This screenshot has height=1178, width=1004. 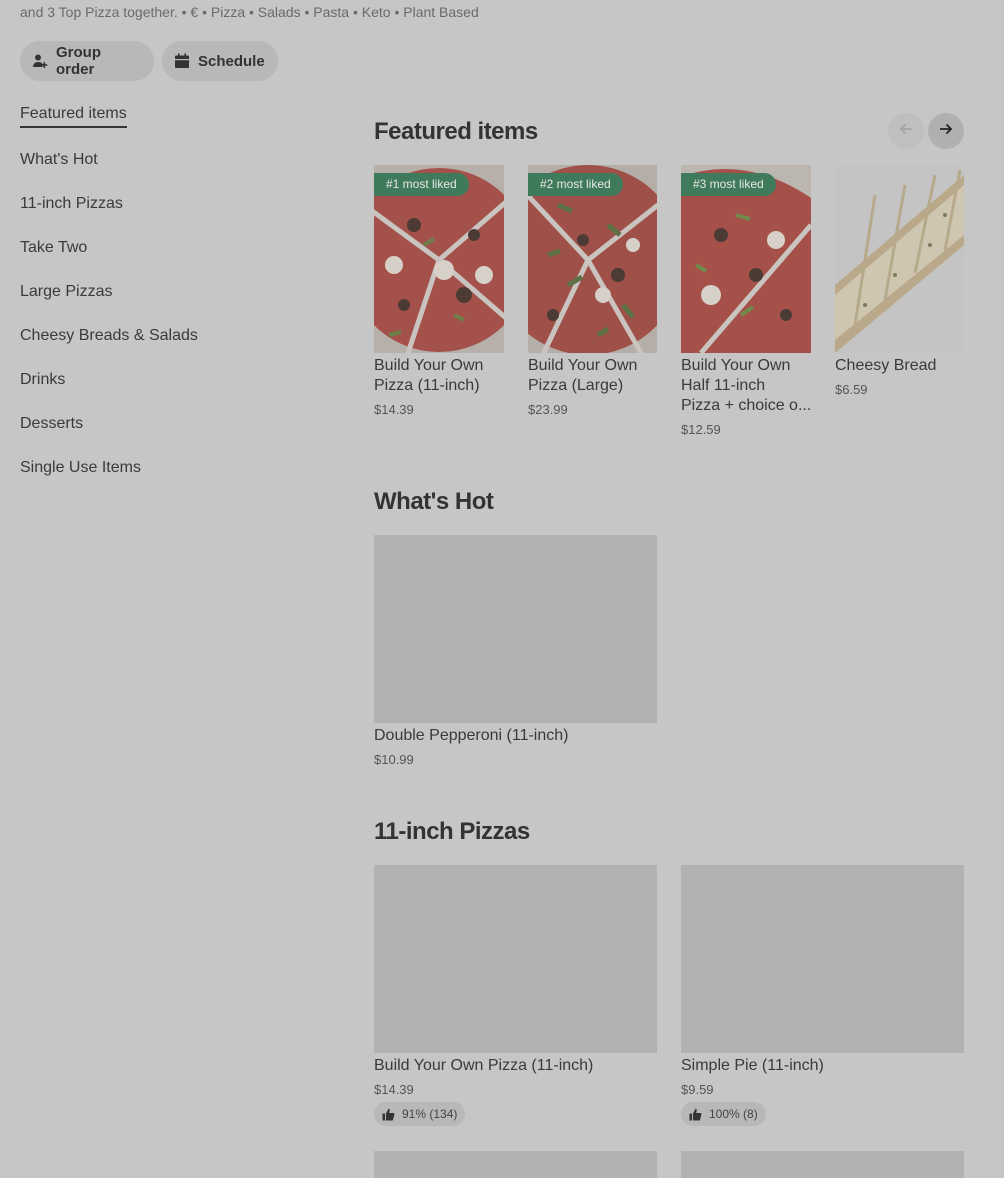 What do you see at coordinates (752, 1066) in the screenshot?
I see `pizza-item-name: Simple Pie (11-inch)` at bounding box center [752, 1066].